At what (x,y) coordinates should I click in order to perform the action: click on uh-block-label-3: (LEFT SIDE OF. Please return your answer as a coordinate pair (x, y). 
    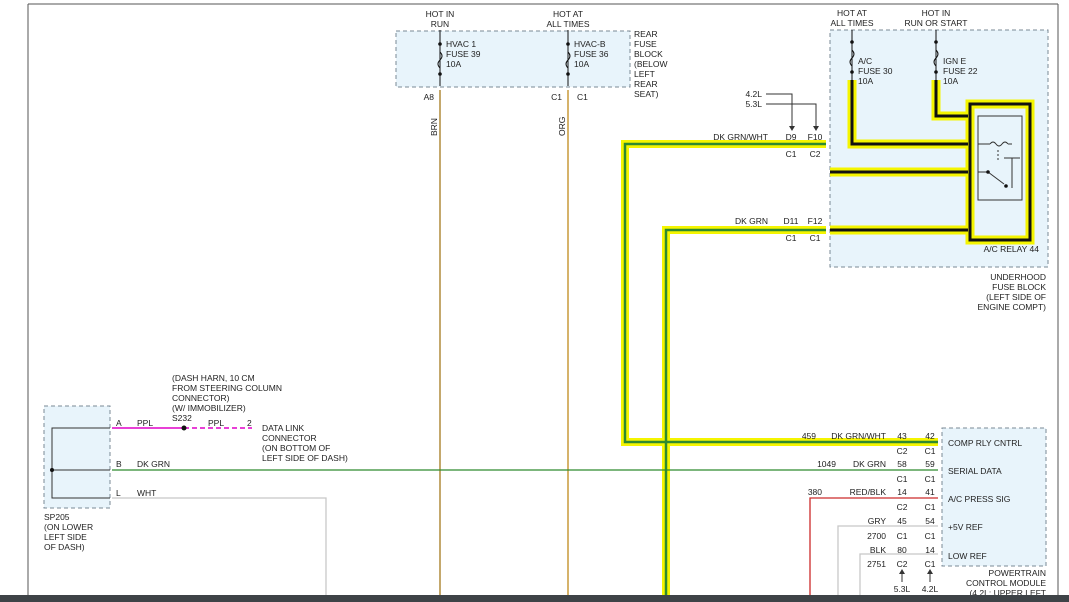
    Looking at the image, I should click on (1016, 297).